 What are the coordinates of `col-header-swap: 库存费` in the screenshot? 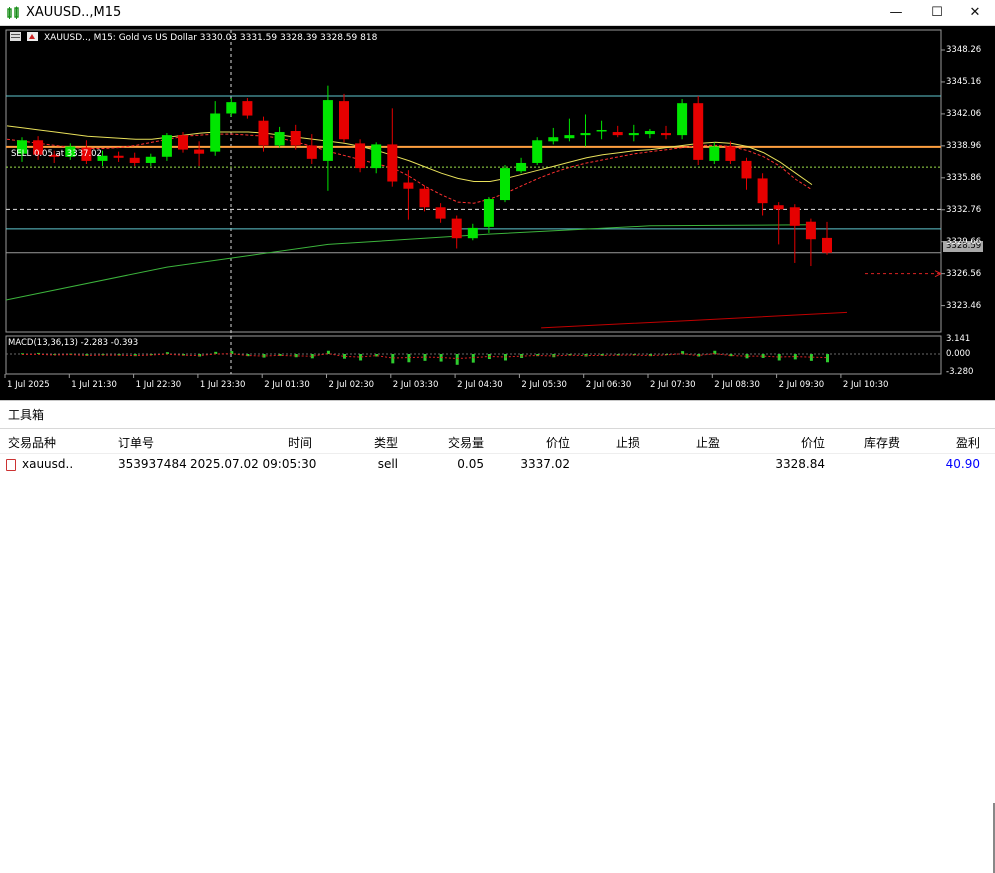 It's located at (870, 442).